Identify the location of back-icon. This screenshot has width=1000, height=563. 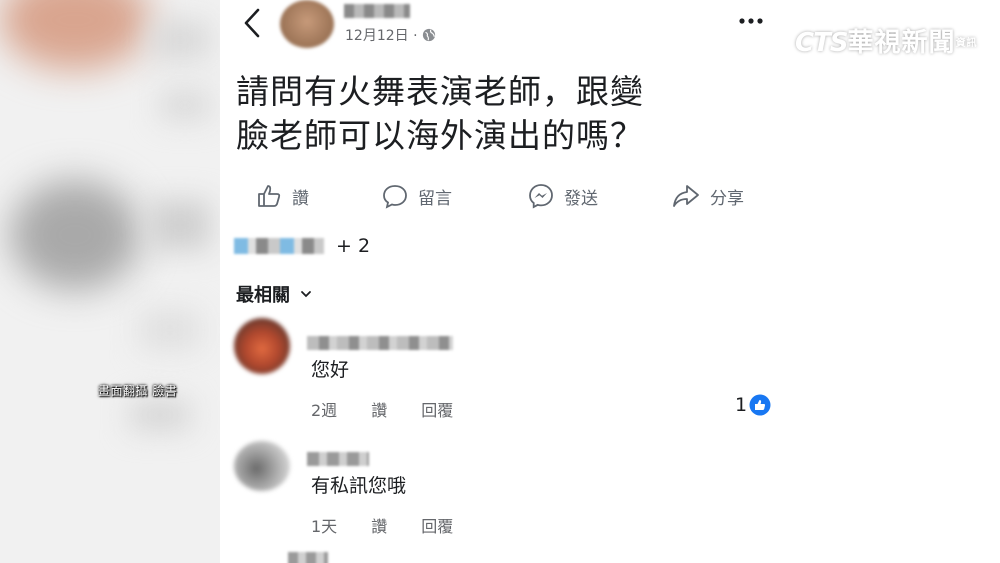
(252, 23).